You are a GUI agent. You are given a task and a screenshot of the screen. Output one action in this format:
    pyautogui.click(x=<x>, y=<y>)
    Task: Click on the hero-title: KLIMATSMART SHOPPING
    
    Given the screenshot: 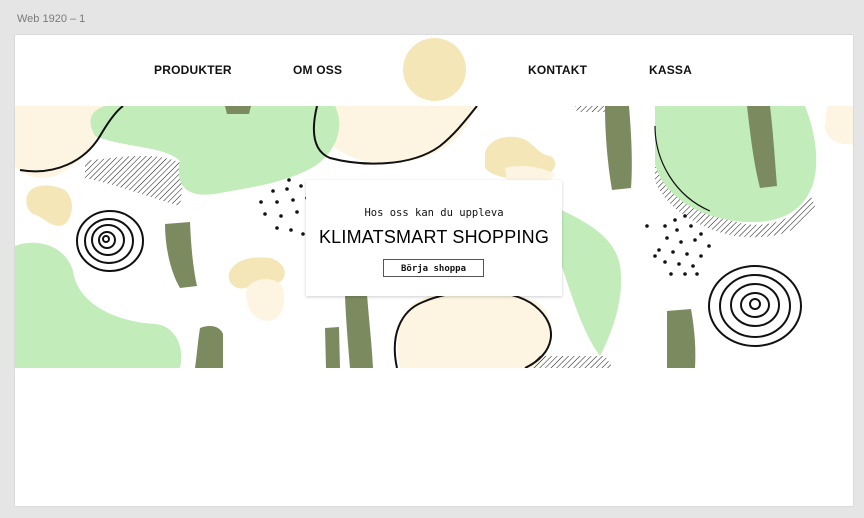 What is the action you would take?
    pyautogui.click(x=434, y=237)
    